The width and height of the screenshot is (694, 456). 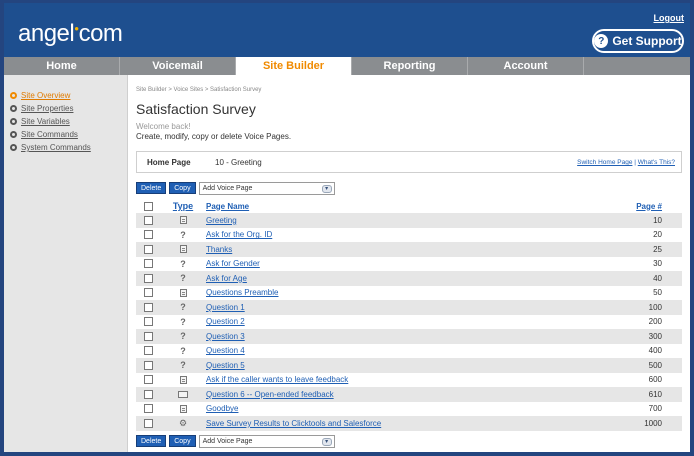 I want to click on page-name-link: Question 6 -- Open-ended feedback, so click(x=414, y=394).